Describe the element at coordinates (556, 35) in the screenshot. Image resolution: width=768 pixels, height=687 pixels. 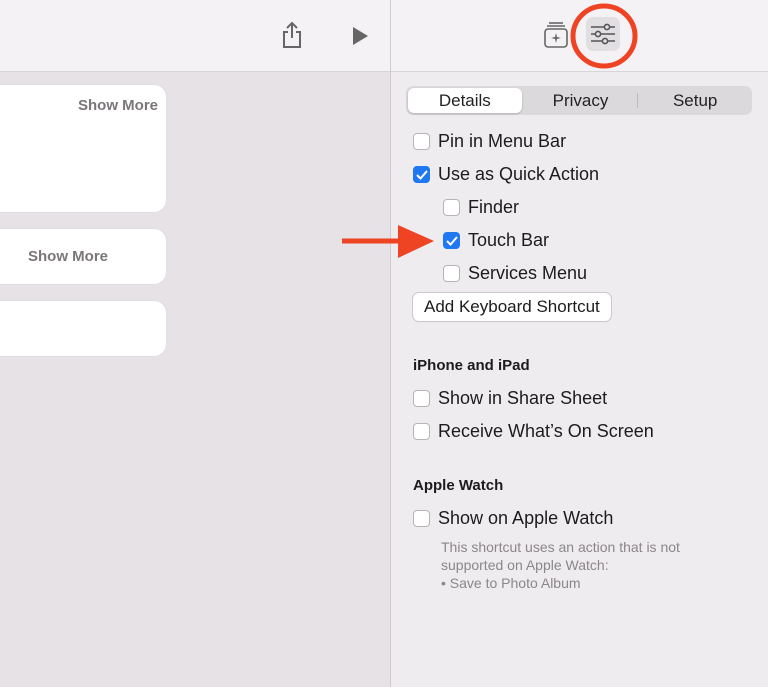
I see `add-to-library-icon` at that location.